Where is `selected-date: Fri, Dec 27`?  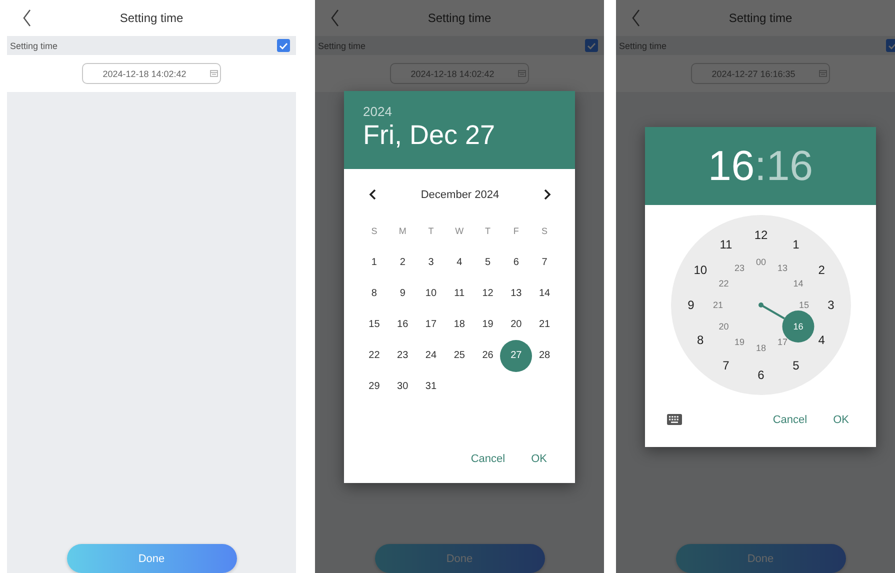
selected-date: Fri, Dec 27 is located at coordinates (429, 135).